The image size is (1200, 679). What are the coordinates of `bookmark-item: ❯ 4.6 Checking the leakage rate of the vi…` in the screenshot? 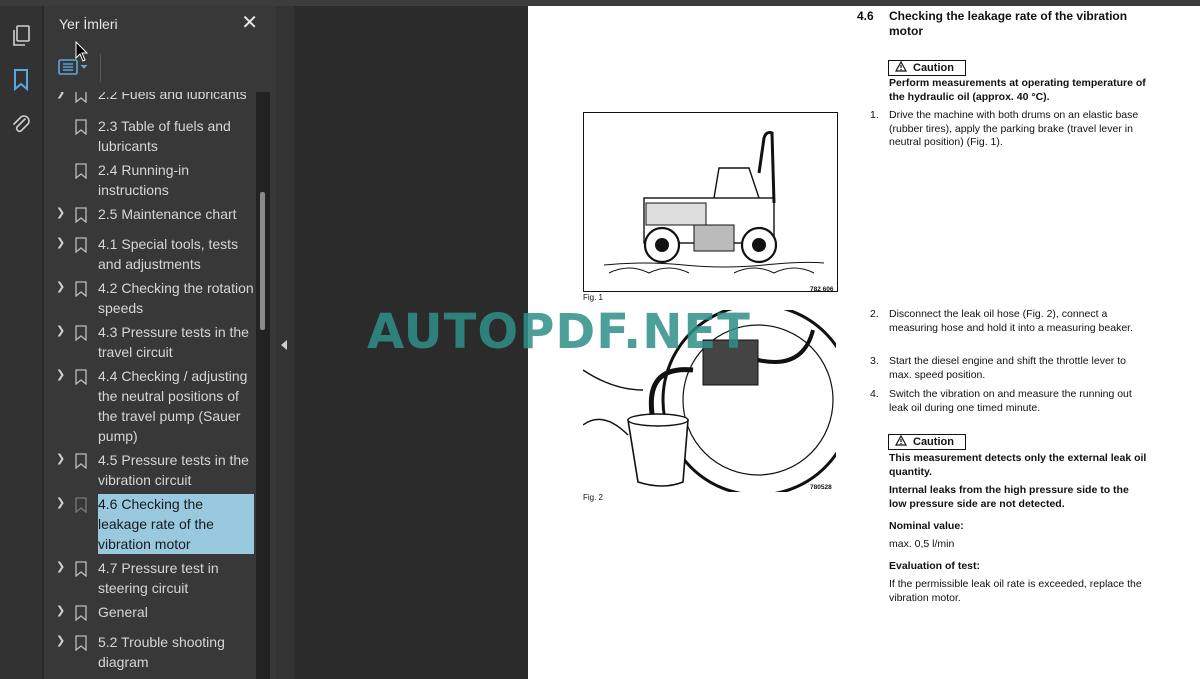 It's located at (150, 524).